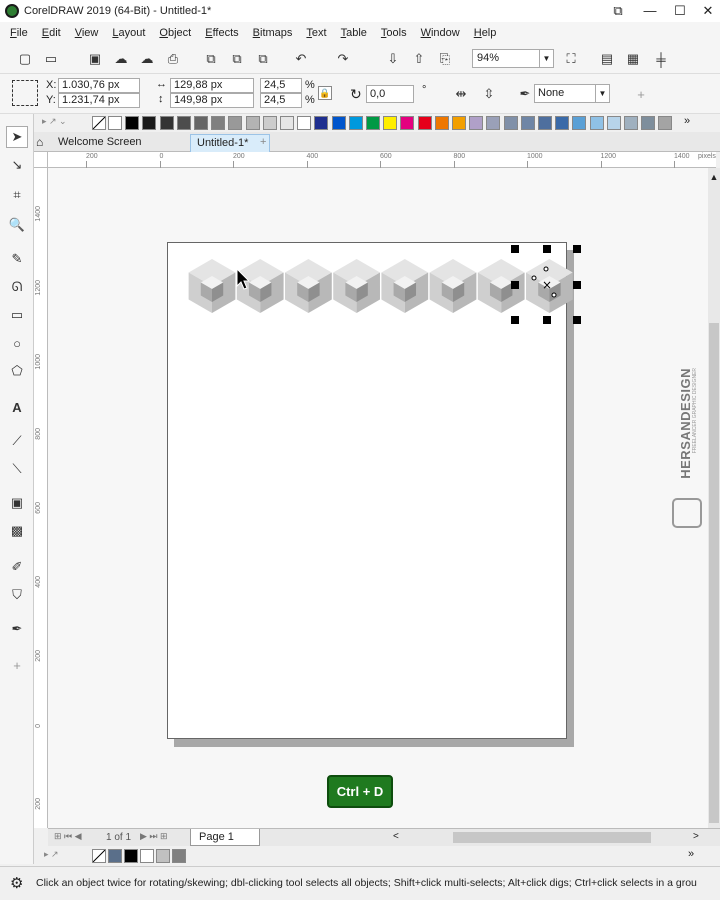 The image size is (720, 900). Describe the element at coordinates (687, 121) in the screenshot. I see `palette-scroll-icon: »` at that location.